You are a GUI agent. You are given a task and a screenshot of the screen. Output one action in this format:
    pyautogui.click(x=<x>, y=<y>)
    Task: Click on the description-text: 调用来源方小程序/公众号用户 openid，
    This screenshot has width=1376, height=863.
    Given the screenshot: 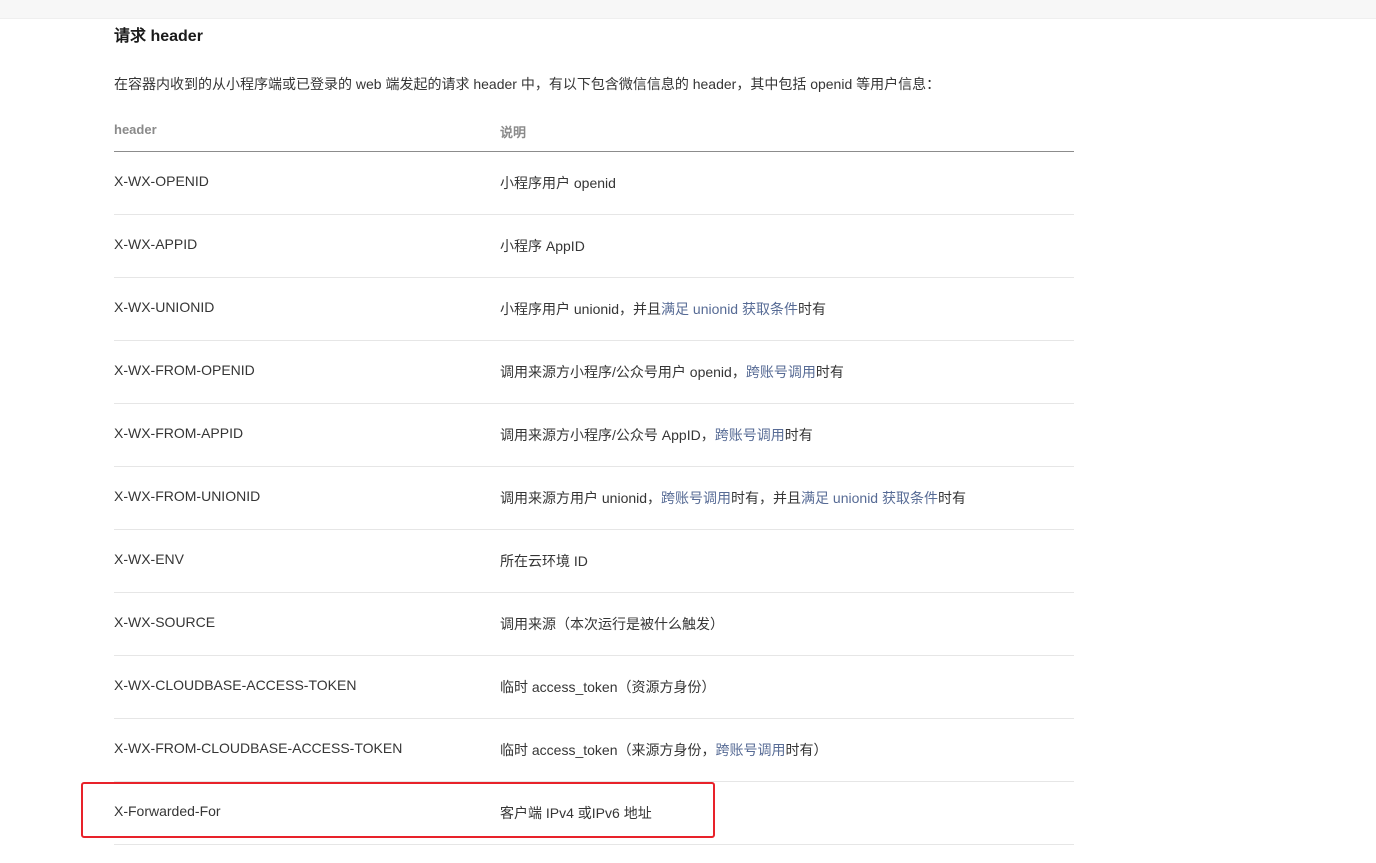 What is the action you would take?
    pyautogui.click(x=623, y=372)
    